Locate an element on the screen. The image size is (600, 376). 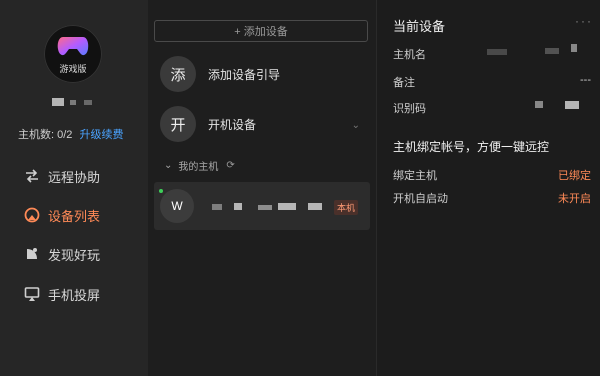
discover-icon is located at coordinates (32, 253).